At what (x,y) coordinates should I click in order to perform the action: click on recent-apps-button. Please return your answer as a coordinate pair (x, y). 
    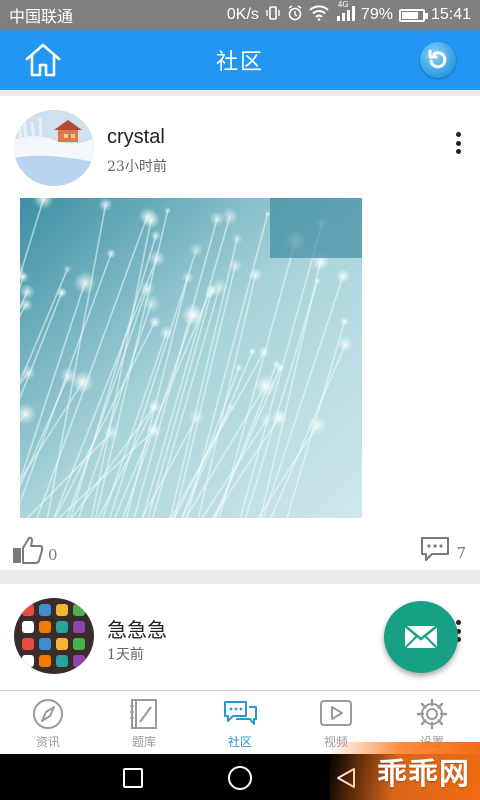
    Looking at the image, I should click on (133, 780).